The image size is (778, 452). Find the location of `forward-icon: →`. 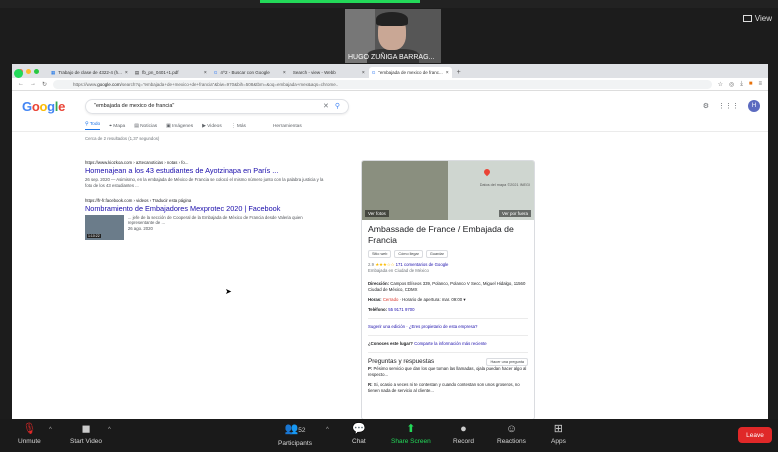

forward-icon: → is located at coordinates (33, 84).